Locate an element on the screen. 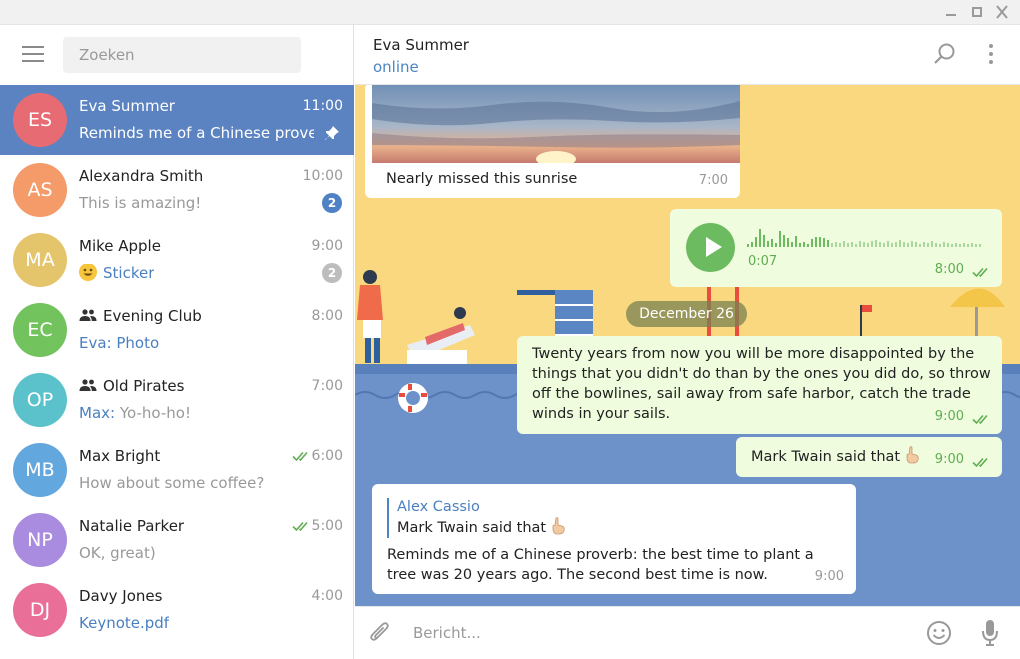 The image size is (1020, 659). photo-caption: Nearly missed this sunrise is located at coordinates (482, 179).